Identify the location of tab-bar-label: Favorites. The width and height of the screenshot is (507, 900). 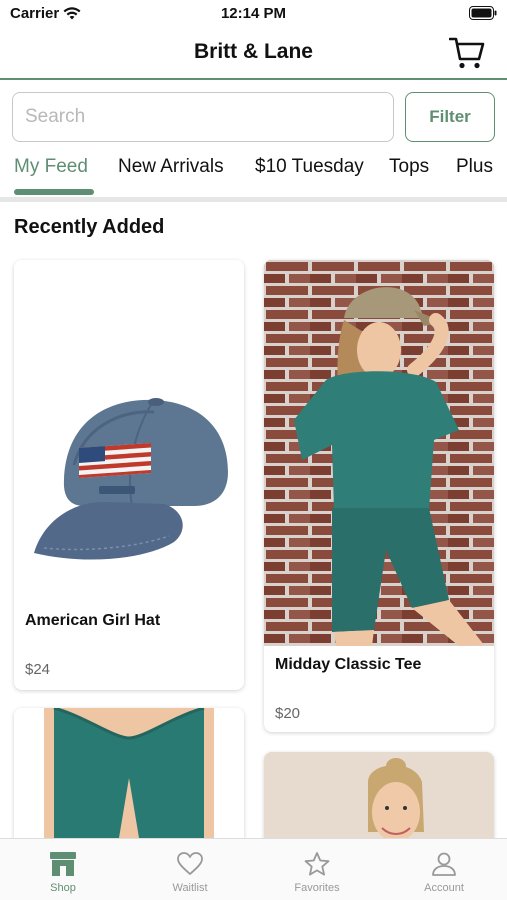
(317, 888).